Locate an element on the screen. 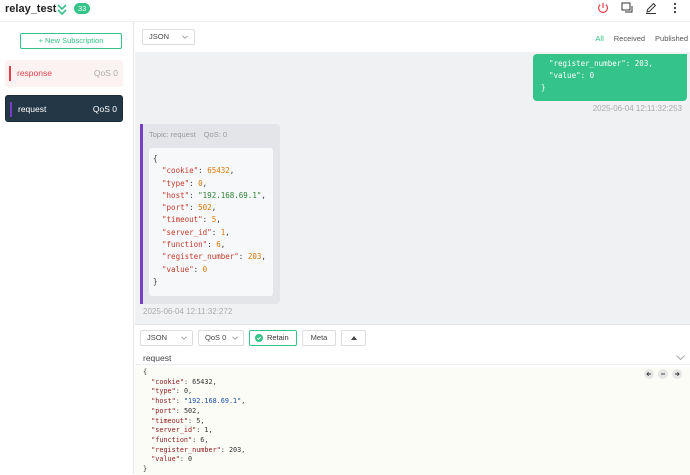  retain-label: Retain is located at coordinates (278, 337).